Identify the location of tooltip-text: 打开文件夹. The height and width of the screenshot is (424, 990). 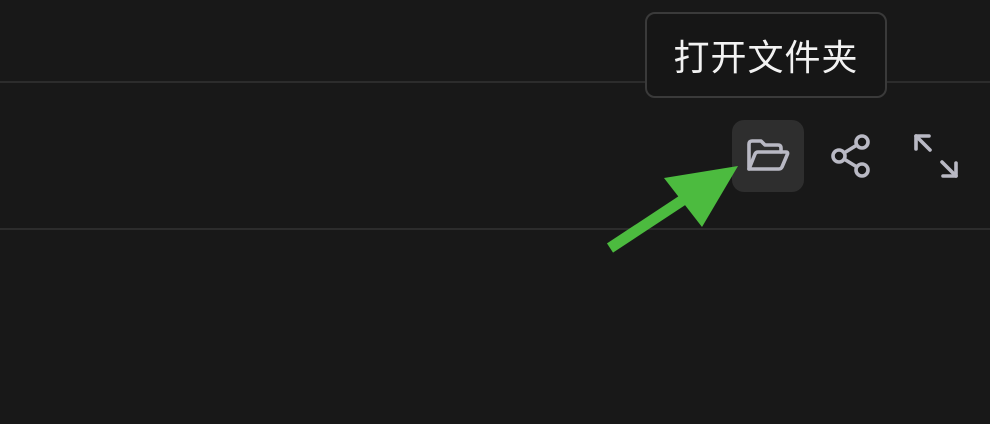
(766, 58).